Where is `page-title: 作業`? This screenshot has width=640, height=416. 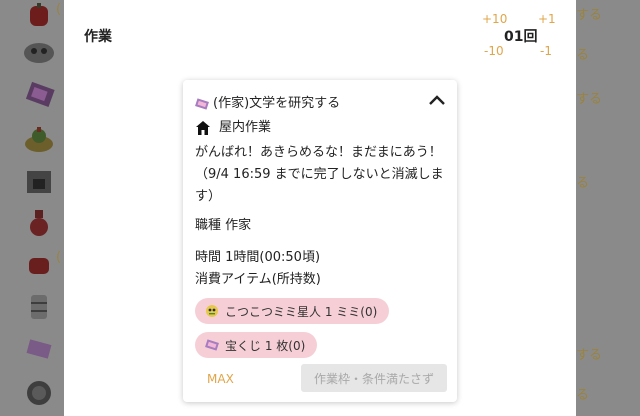
page-title: 作業 is located at coordinates (98, 37).